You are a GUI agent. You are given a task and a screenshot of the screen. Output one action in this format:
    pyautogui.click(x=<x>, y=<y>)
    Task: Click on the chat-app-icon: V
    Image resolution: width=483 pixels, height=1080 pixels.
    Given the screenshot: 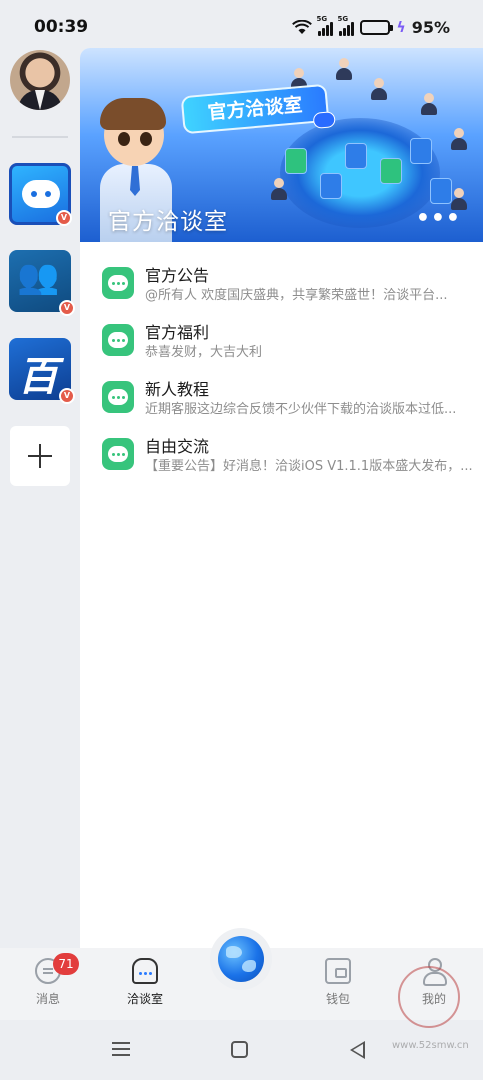 What is the action you would take?
    pyautogui.click(x=40, y=194)
    